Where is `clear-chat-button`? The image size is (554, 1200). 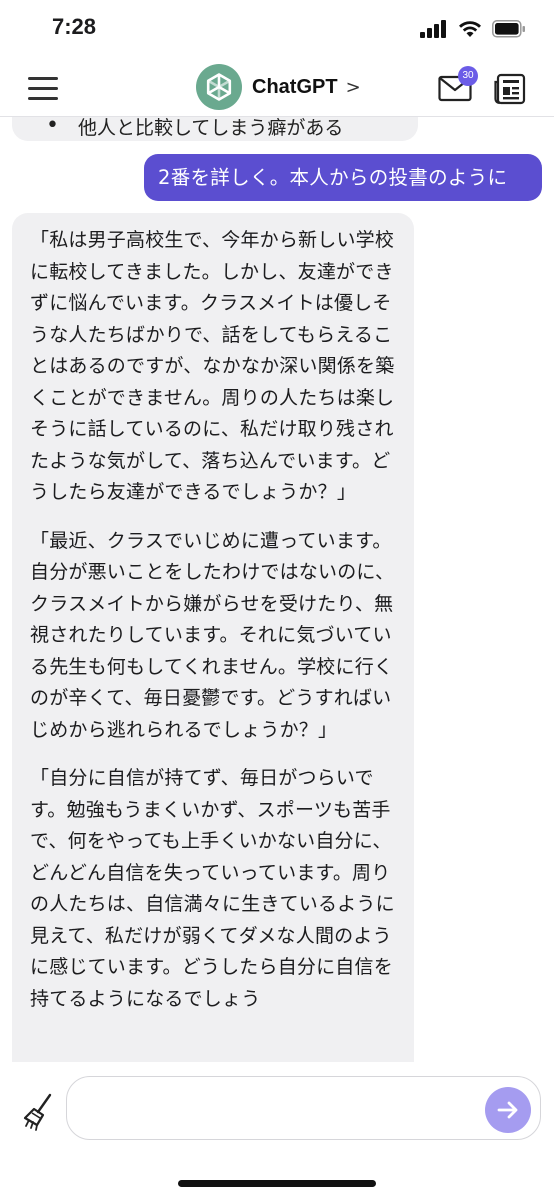 clear-chat-button is located at coordinates (38, 1112).